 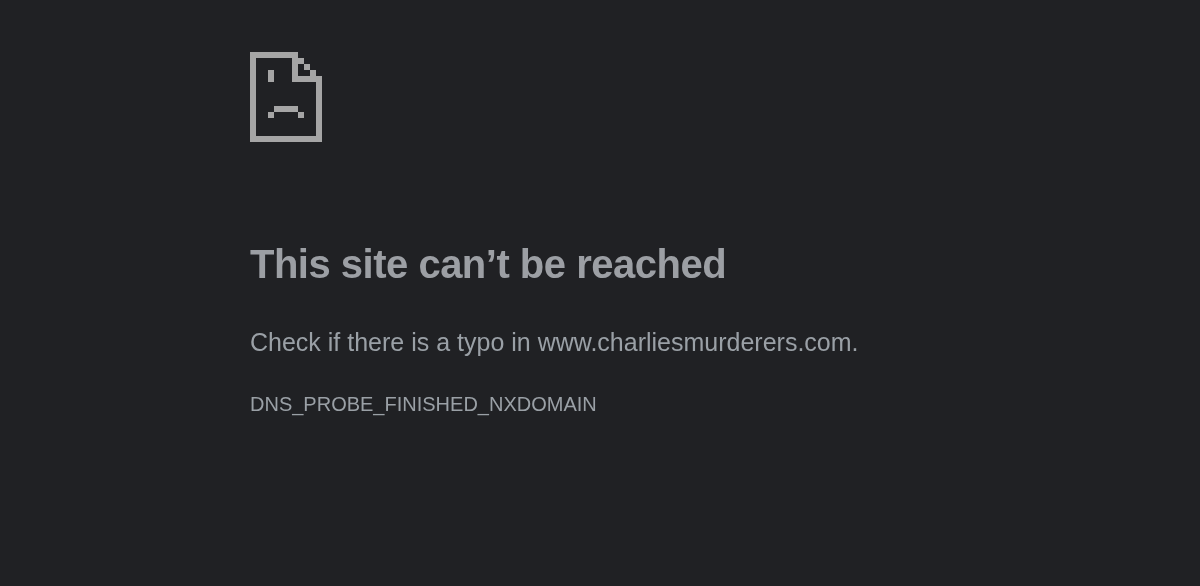 What do you see at coordinates (489, 264) in the screenshot?
I see `error-title: This site can’t be reached` at bounding box center [489, 264].